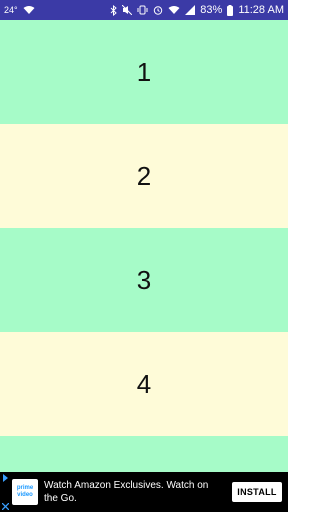  I want to click on vibrate-icon, so click(142, 10).